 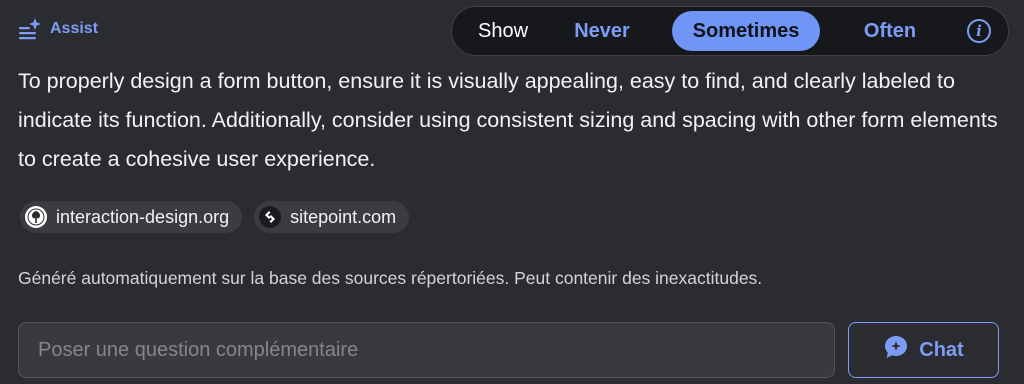 What do you see at coordinates (602, 31) in the screenshot?
I see `option-never: Never` at bounding box center [602, 31].